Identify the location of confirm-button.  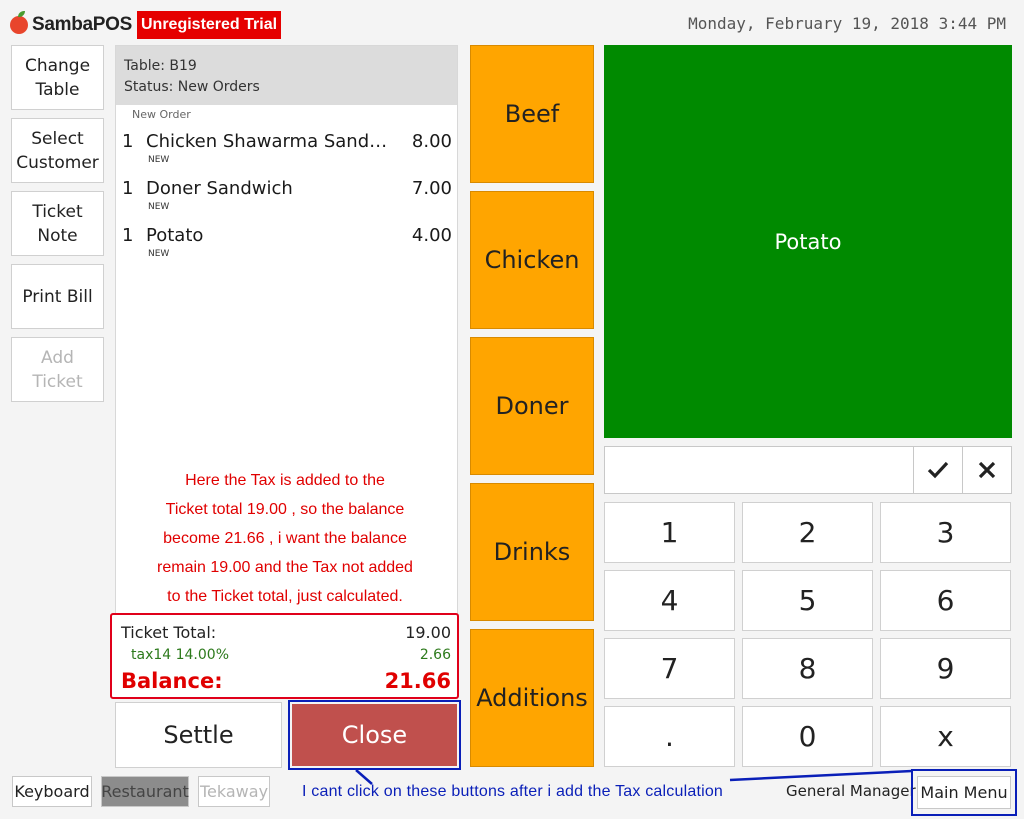
(938, 470).